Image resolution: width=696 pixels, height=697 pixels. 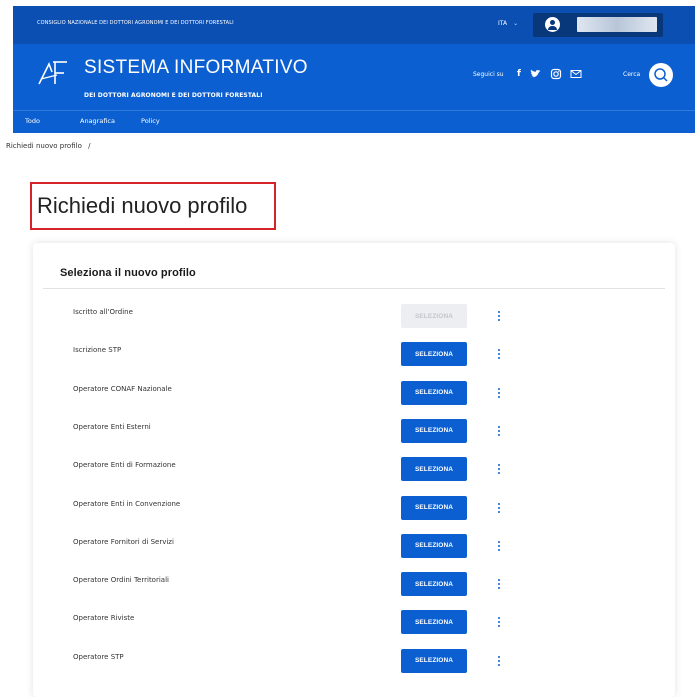 What do you see at coordinates (112, 426) in the screenshot?
I see `profile-label: Operatore Enti Esterni` at bounding box center [112, 426].